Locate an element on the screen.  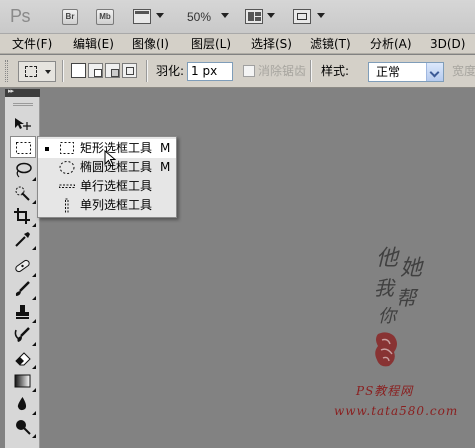
quick-selection-icon is located at coordinates (22, 193).